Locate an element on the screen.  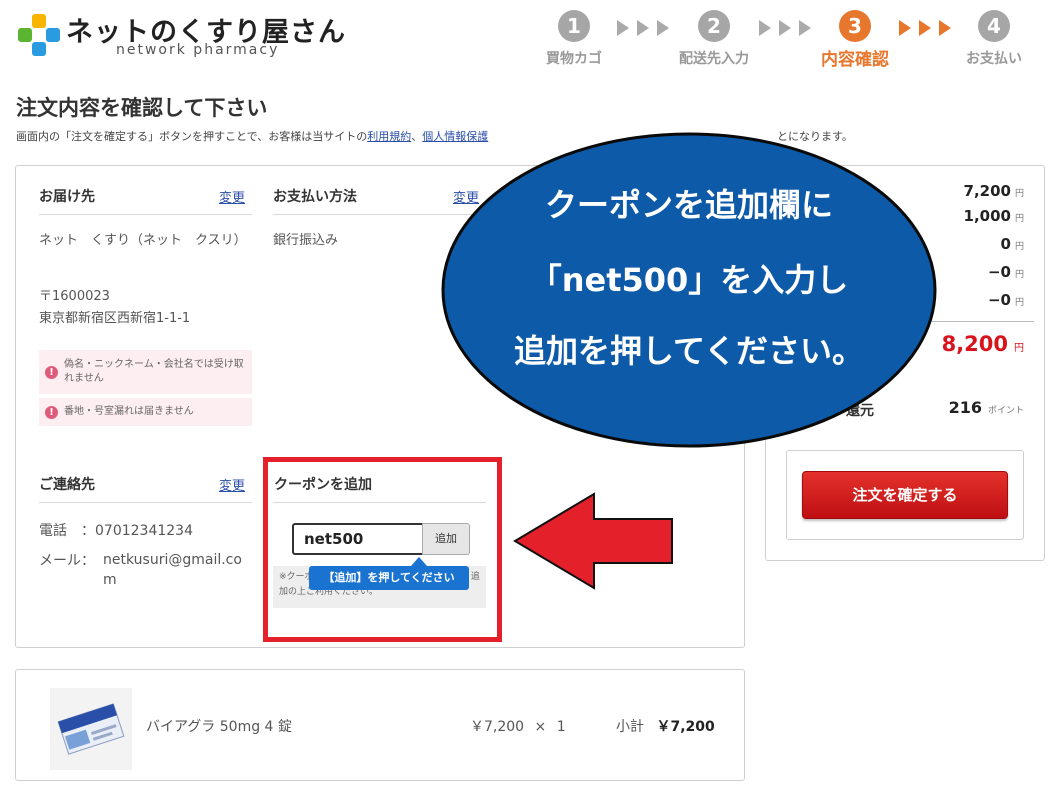
delivery-zip: 〒1600023 is located at coordinates (74, 296).